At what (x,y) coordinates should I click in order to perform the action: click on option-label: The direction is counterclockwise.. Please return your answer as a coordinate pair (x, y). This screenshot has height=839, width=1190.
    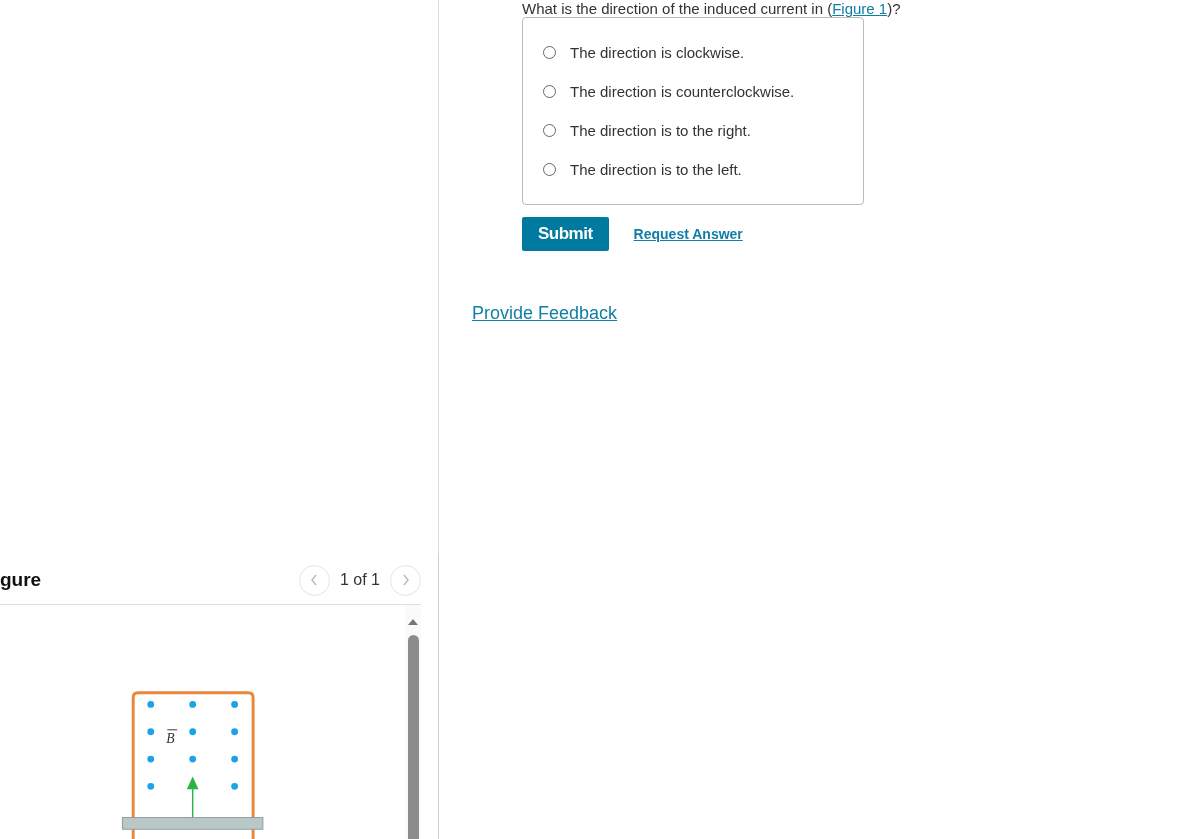
    Looking at the image, I should click on (682, 91).